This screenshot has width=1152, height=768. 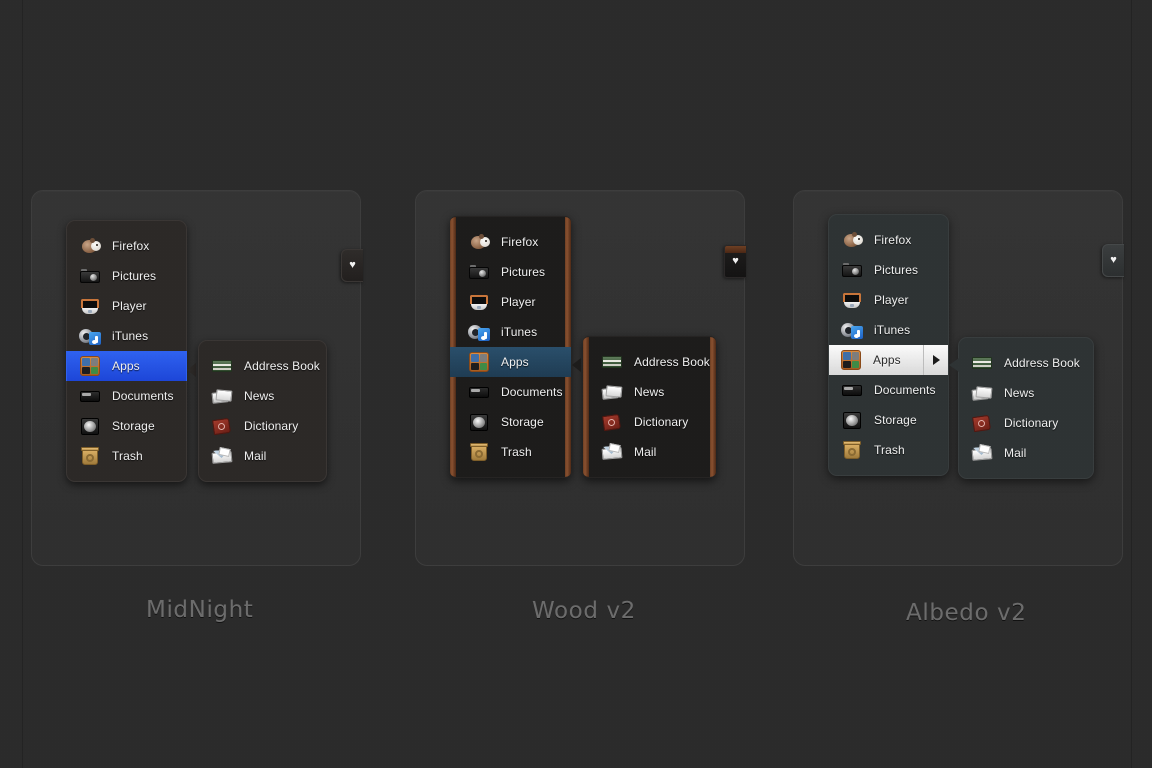 I want to click on menu-item-label: Documents, so click(x=532, y=392).